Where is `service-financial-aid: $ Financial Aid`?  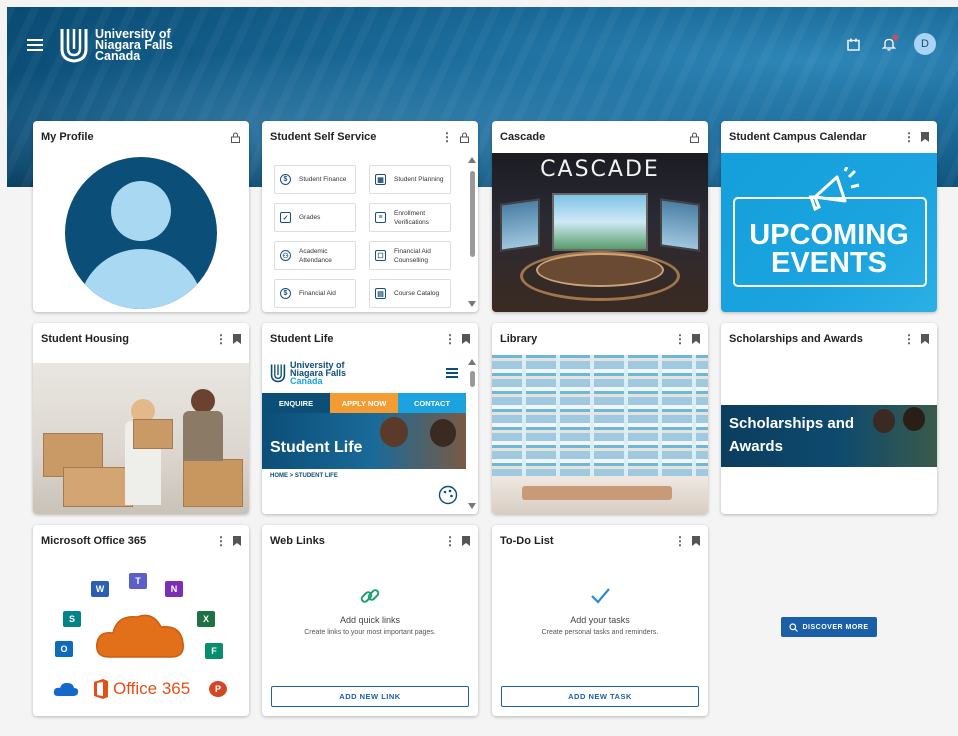
service-financial-aid: $ Financial Aid is located at coordinates (315, 293).